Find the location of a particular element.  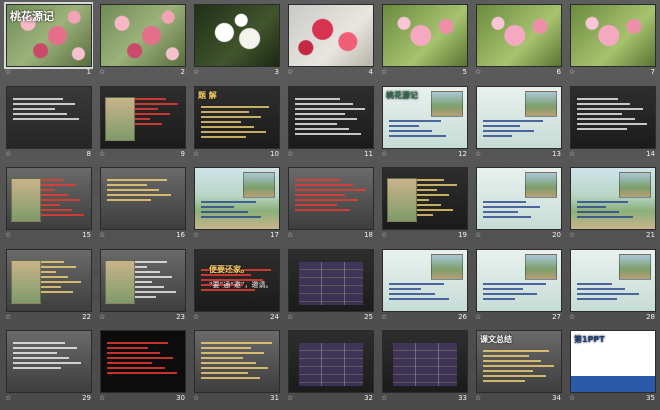

slide-thumbnail-2: ☆ 2 is located at coordinates (142, 43).